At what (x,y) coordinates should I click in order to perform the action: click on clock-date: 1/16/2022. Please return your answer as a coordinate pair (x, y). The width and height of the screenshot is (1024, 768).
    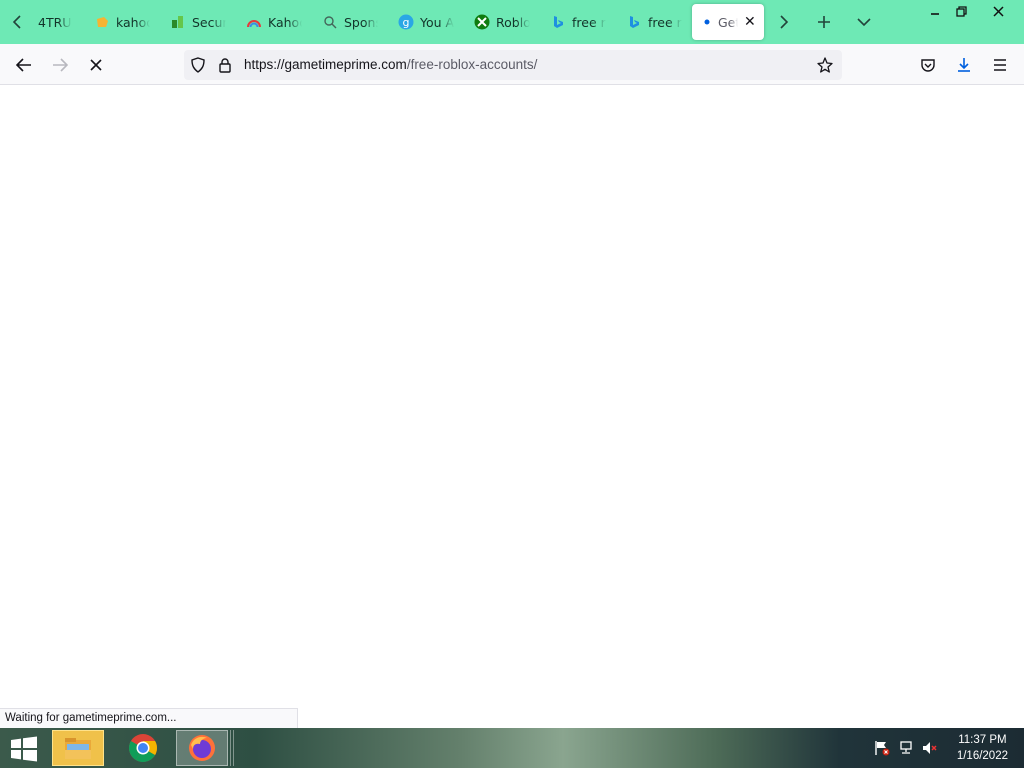
    Looking at the image, I should click on (982, 756).